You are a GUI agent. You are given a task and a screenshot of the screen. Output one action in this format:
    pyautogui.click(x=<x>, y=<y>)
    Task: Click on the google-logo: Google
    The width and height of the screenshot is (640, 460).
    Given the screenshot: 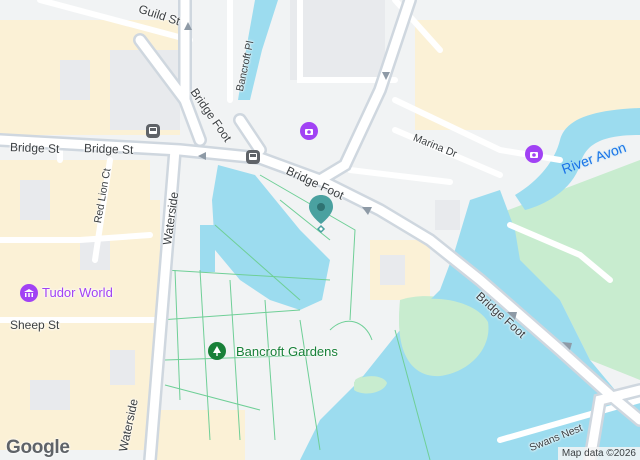 What is the action you would take?
    pyautogui.click(x=38, y=447)
    